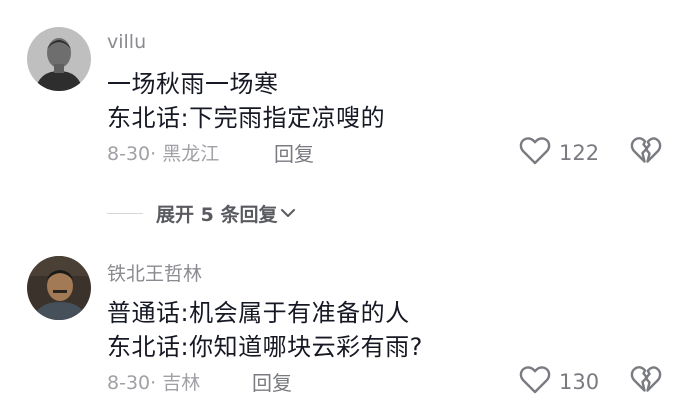 The height and width of the screenshot is (418, 690). I want to click on username: villu, so click(126, 42).